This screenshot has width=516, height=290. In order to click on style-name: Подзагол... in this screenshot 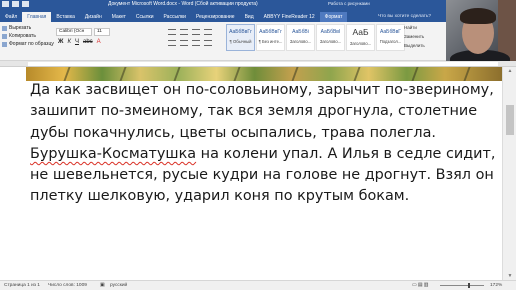, I will do `click(390, 41)`.